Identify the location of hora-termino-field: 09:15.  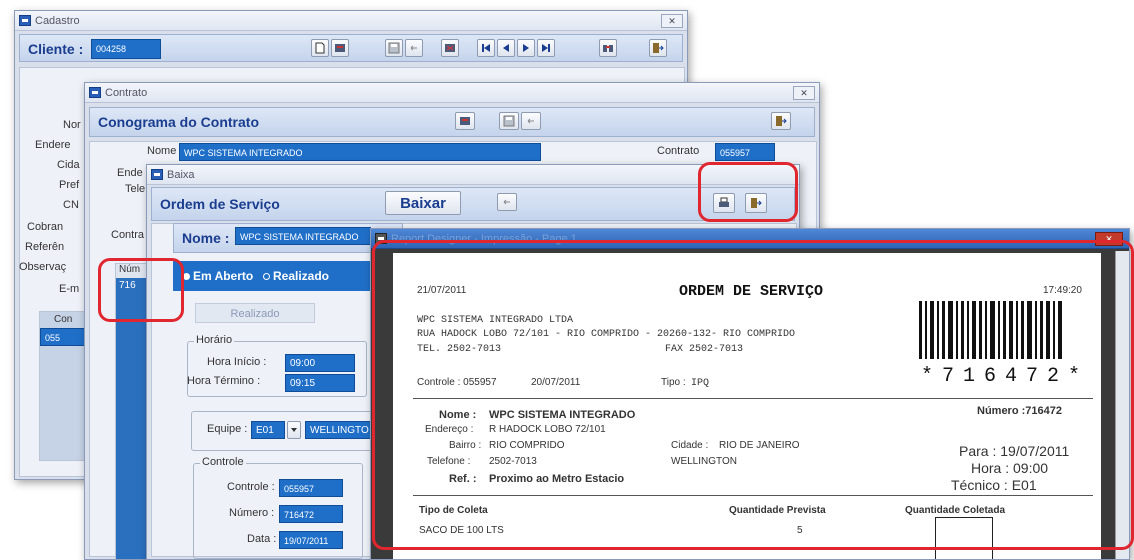
(320, 383).